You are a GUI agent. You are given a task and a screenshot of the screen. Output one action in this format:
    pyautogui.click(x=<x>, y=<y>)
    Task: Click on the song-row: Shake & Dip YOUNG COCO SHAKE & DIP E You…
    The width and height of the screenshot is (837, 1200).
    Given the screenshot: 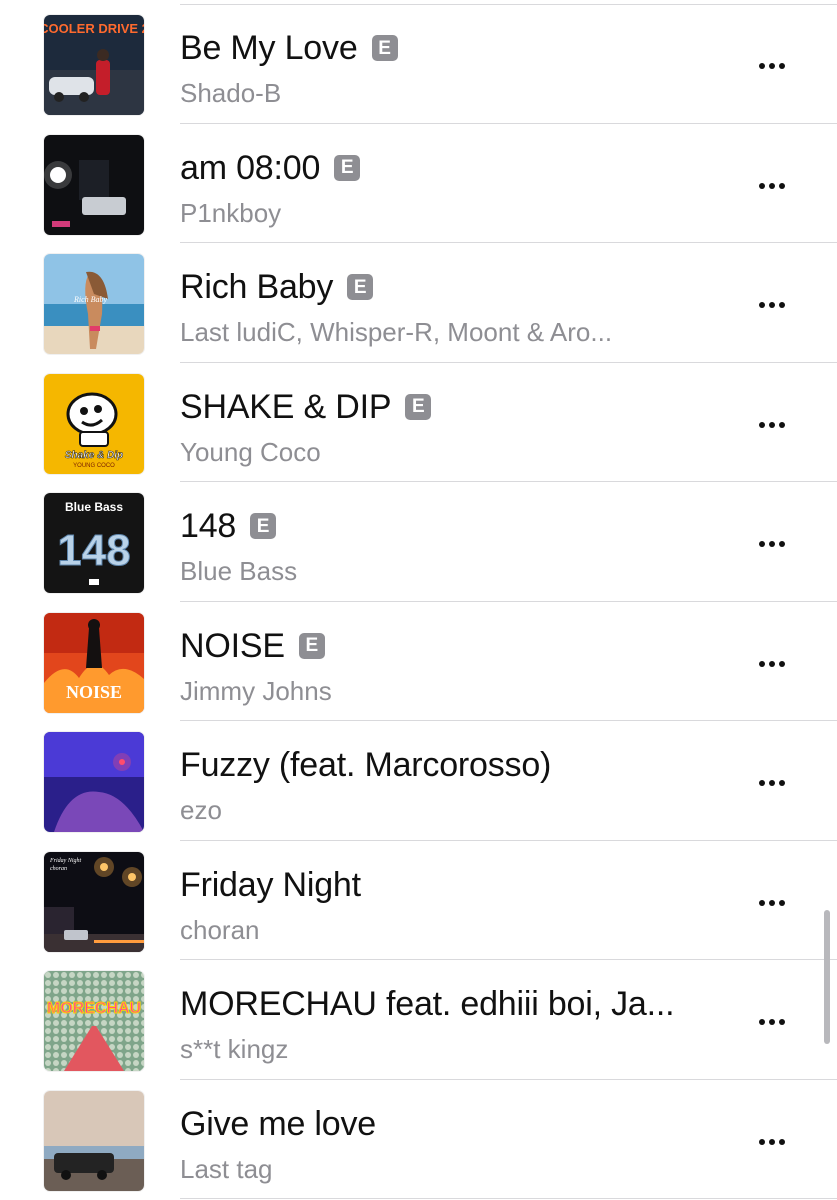 What is the action you would take?
    pyautogui.click(x=418, y=422)
    